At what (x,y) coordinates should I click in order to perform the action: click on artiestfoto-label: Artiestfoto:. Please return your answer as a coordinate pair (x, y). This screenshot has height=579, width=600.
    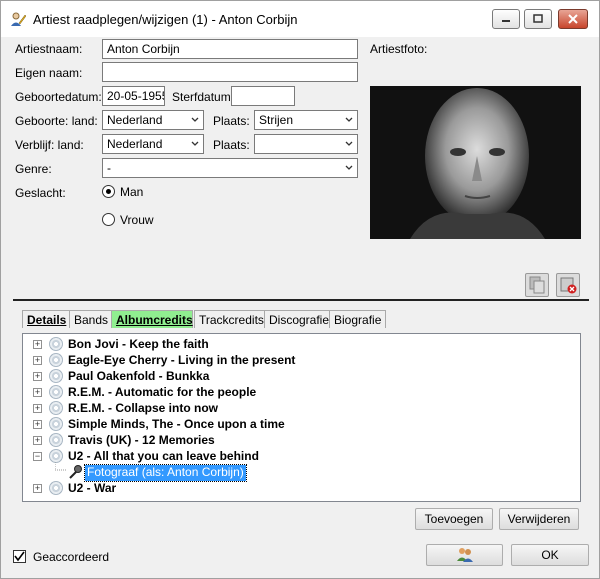
    Looking at the image, I should click on (399, 49).